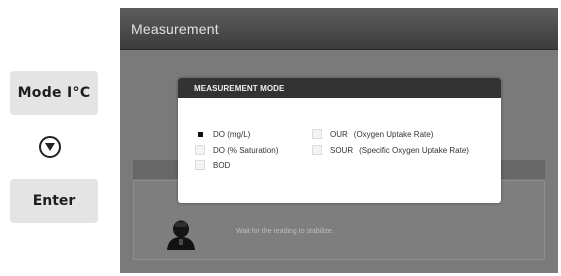 Image resolution: width=561 pixels, height=276 pixels. Describe the element at coordinates (339, 134) in the screenshot. I see `option-label: OUR` at that location.